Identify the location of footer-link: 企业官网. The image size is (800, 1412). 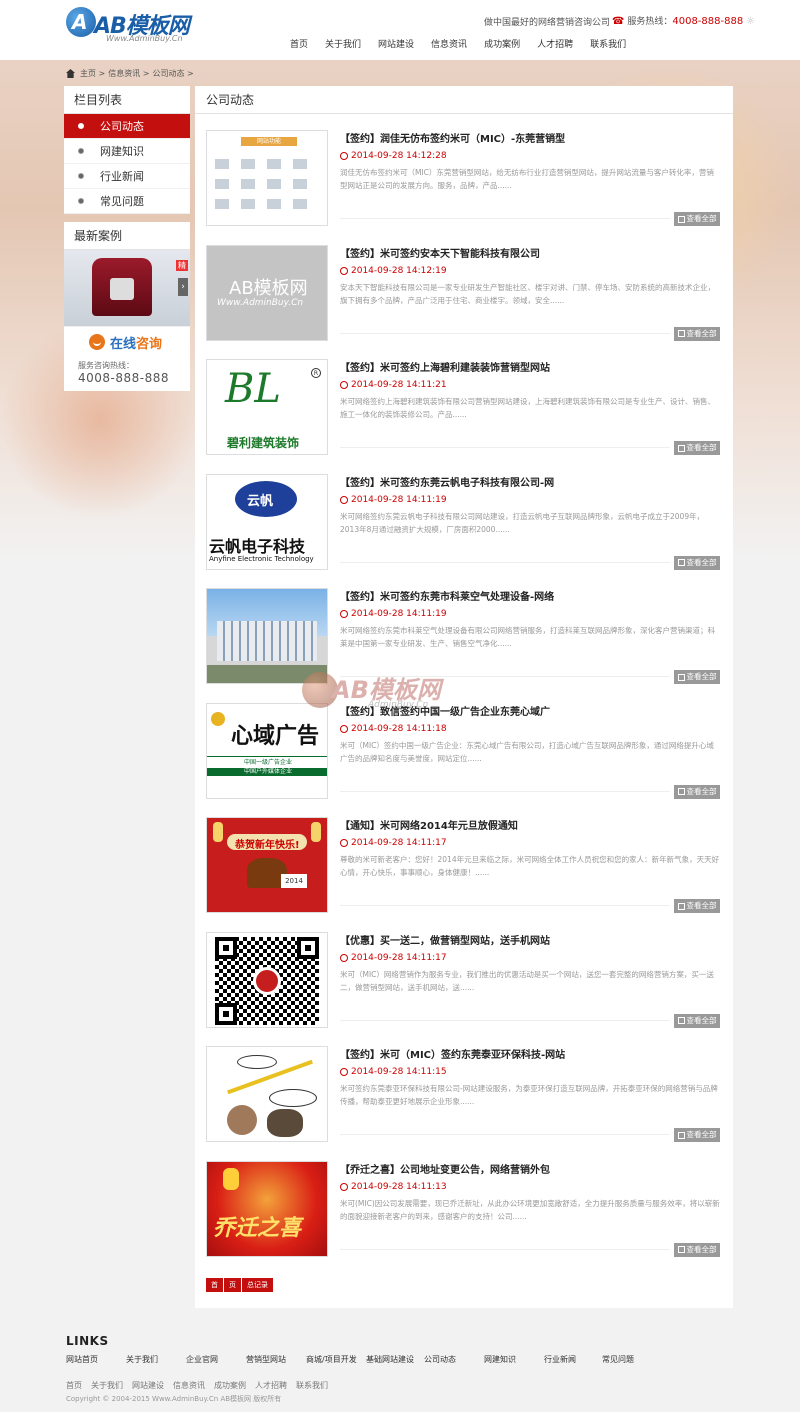
(216, 1359).